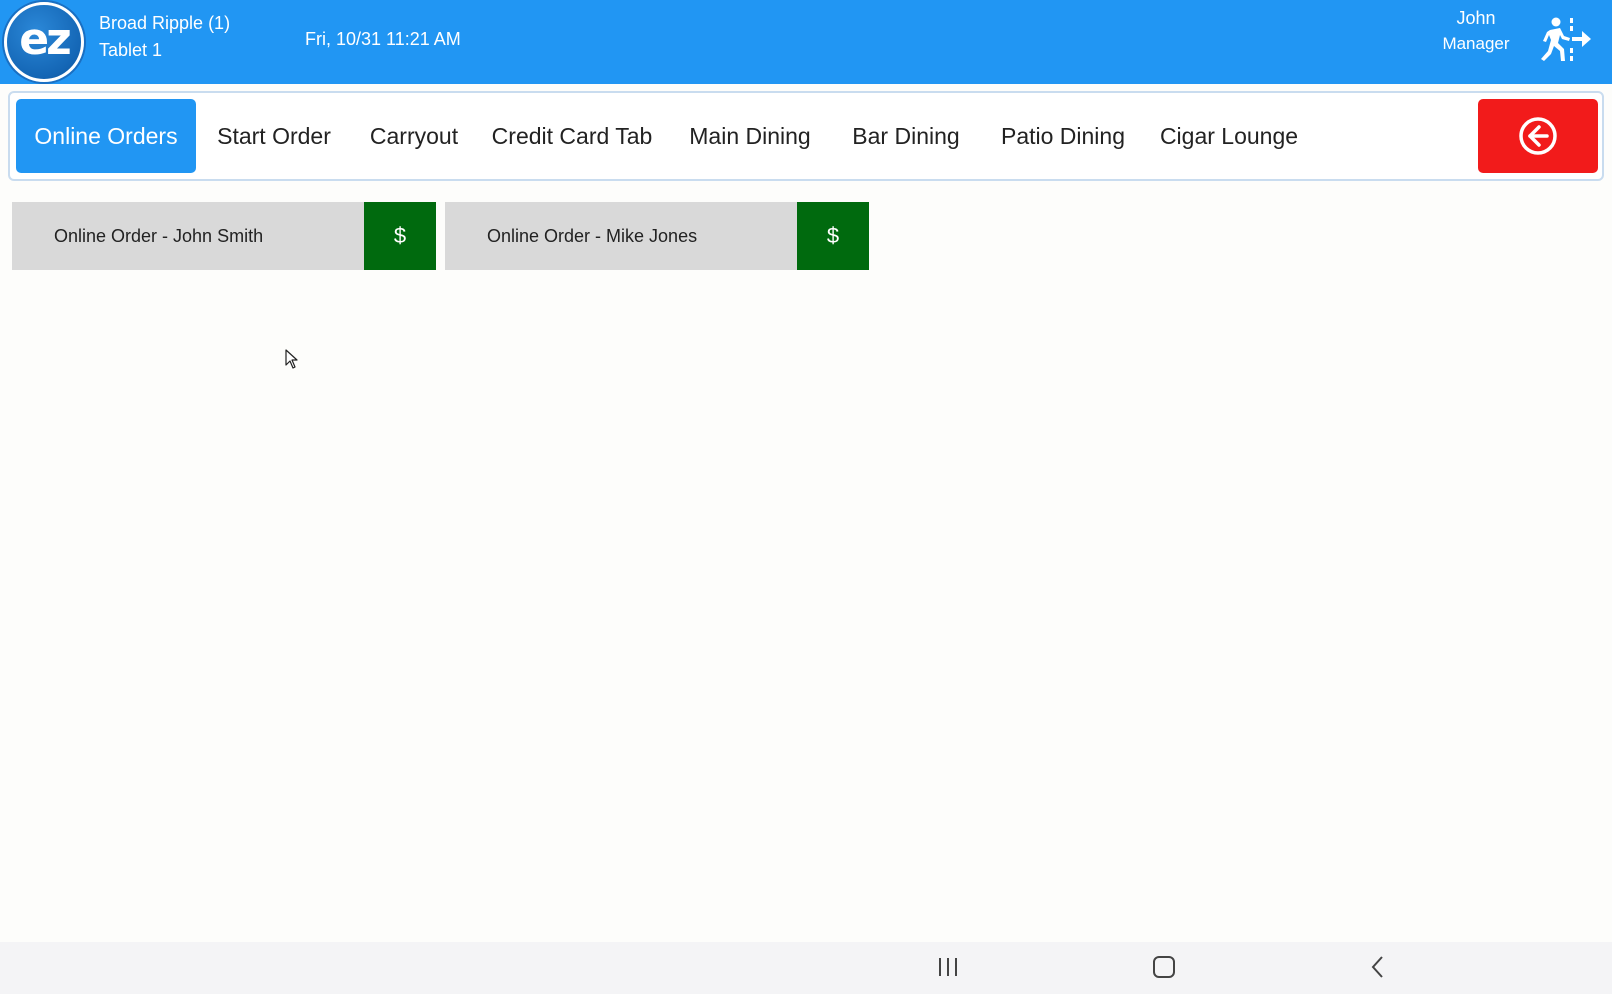  I want to click on back-icon, so click(1378, 969).